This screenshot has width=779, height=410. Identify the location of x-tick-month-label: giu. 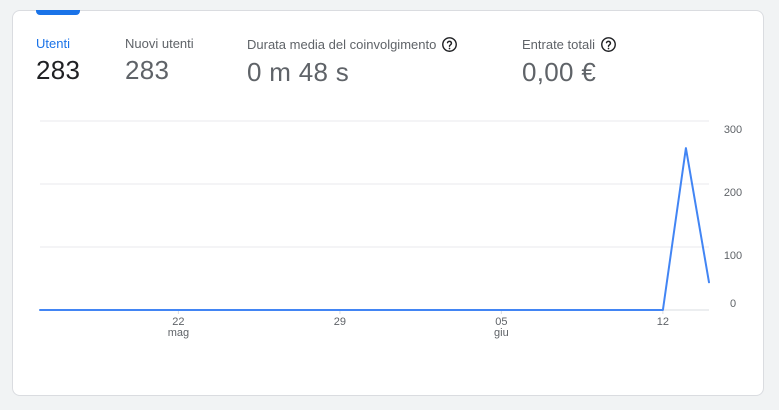
(501, 333).